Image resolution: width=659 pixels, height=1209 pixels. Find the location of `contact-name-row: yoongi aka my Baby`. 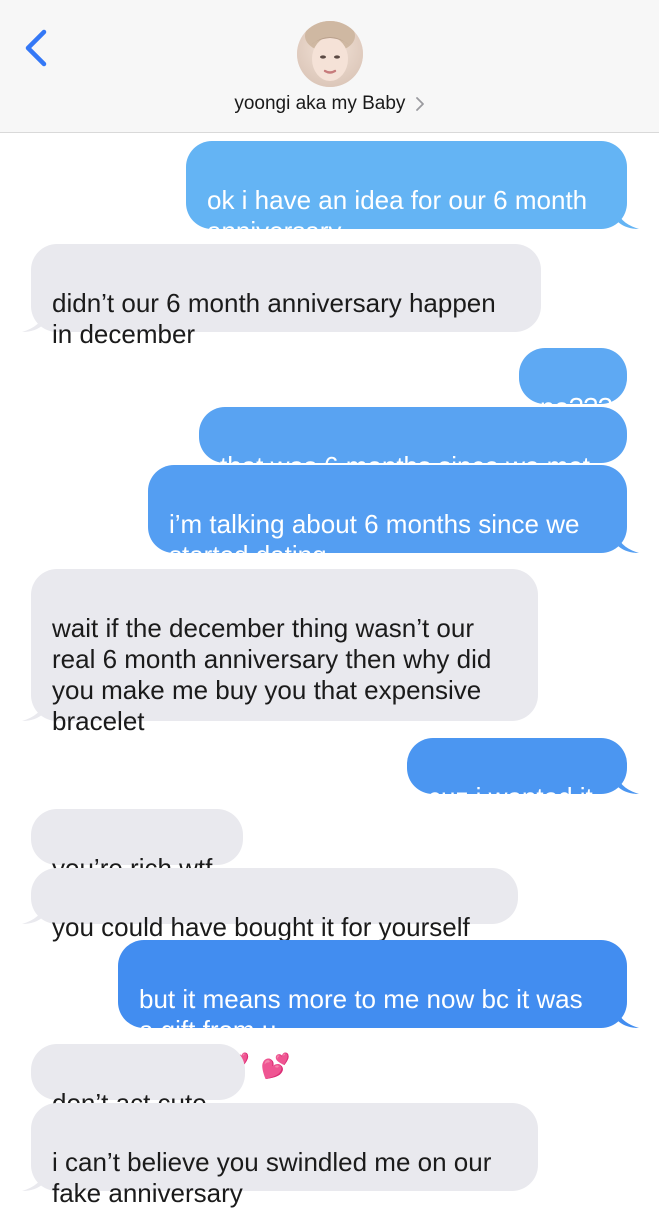

contact-name-row: yoongi aka my Baby is located at coordinates (329, 104).